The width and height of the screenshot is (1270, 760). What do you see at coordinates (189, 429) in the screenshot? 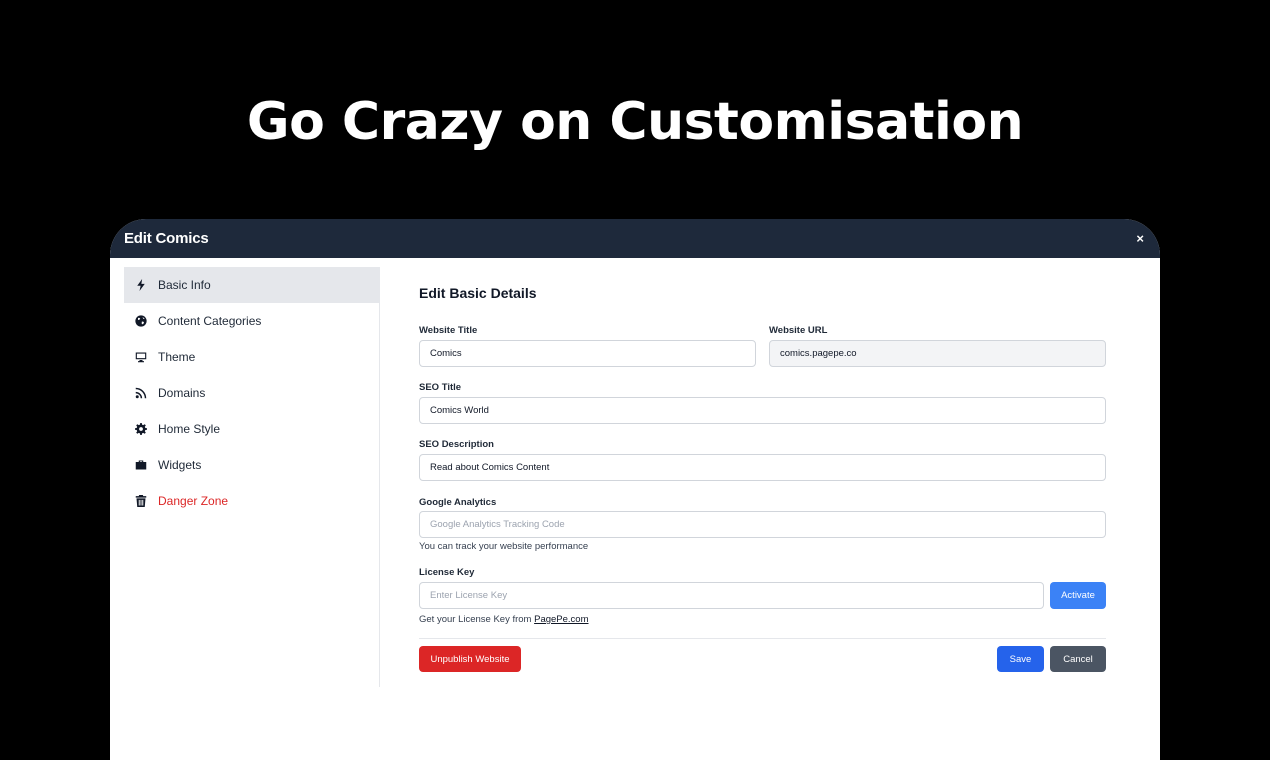
I see `sidebar-item-label: Home Style` at bounding box center [189, 429].